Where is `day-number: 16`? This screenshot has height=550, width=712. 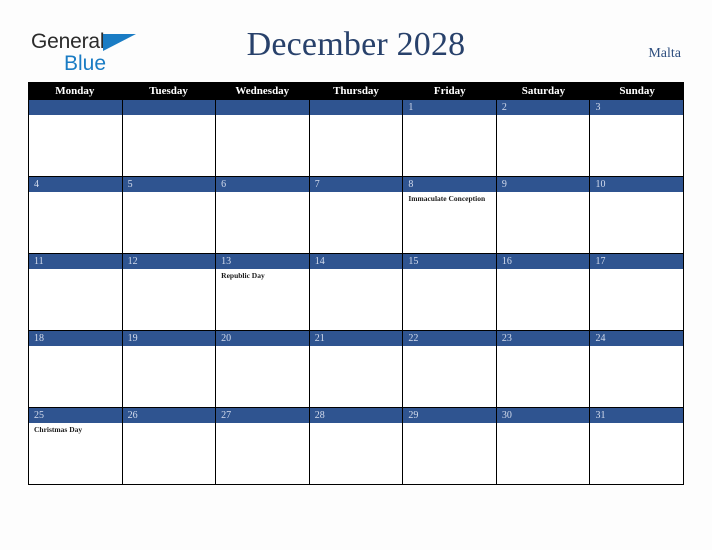 day-number: 16 is located at coordinates (543, 261).